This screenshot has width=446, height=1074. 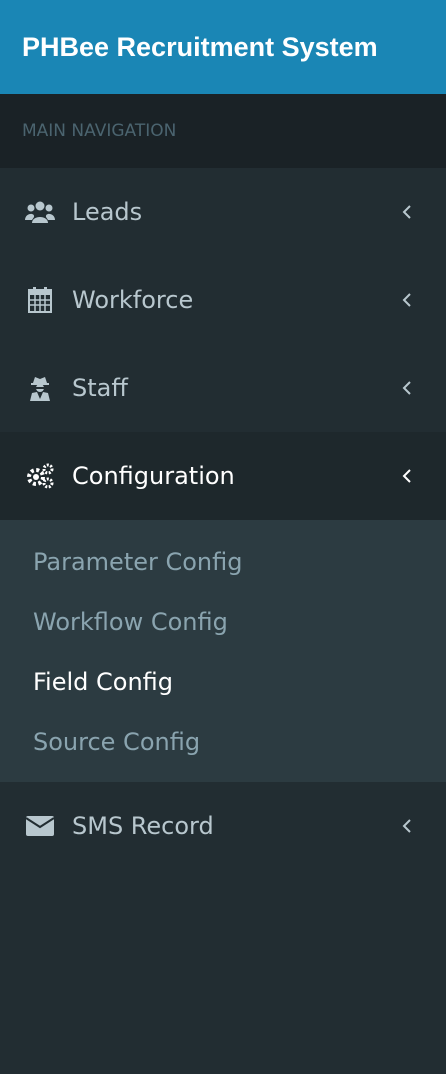 I want to click on sidebar-item-workforce: Workforce, so click(x=223, y=300).